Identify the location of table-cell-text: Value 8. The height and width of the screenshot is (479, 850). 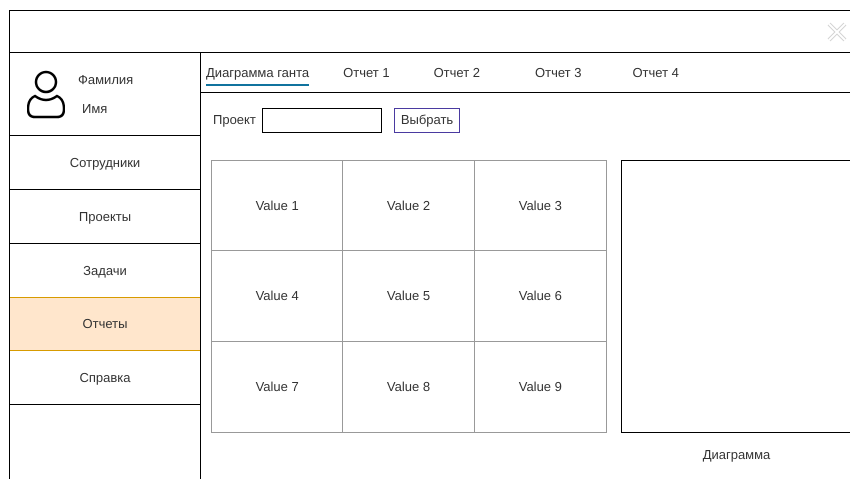
(408, 387).